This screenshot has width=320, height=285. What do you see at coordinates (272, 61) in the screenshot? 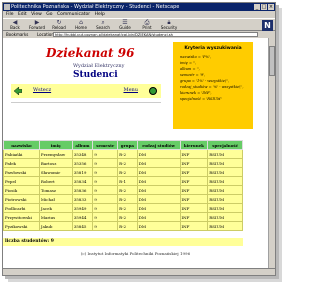
I see `scrollbar-thumb` at bounding box center [272, 61].